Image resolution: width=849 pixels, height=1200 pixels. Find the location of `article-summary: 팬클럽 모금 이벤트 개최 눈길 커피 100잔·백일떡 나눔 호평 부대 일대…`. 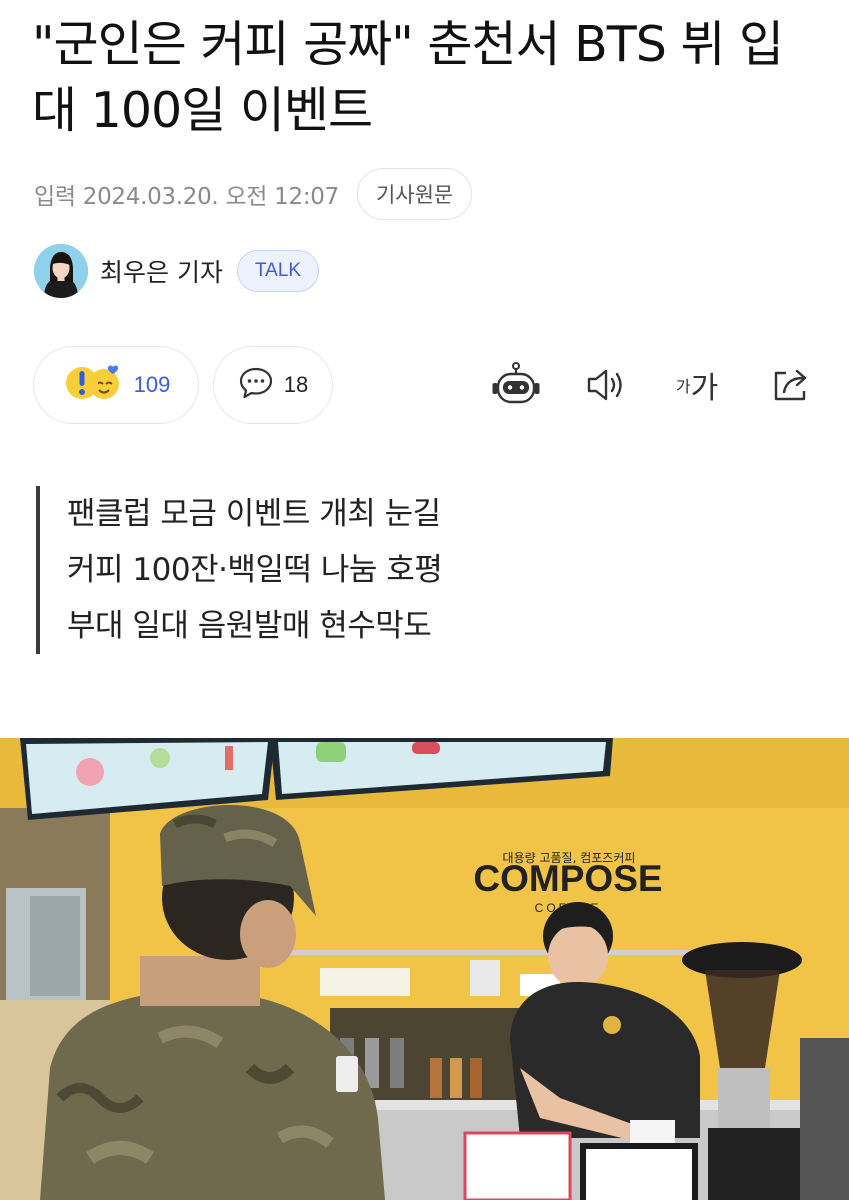

article-summary: 팬클럽 모금 이벤트 개최 눈길 커피 100잔·백일떡 나눔 호평 부대 일대… is located at coordinates (239, 570).